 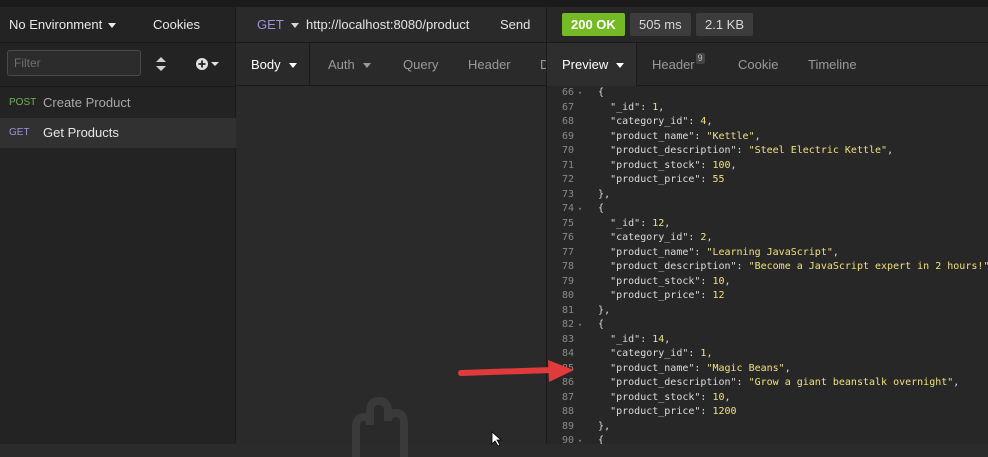 I want to click on code-line: 73 },, so click(x=767, y=195).